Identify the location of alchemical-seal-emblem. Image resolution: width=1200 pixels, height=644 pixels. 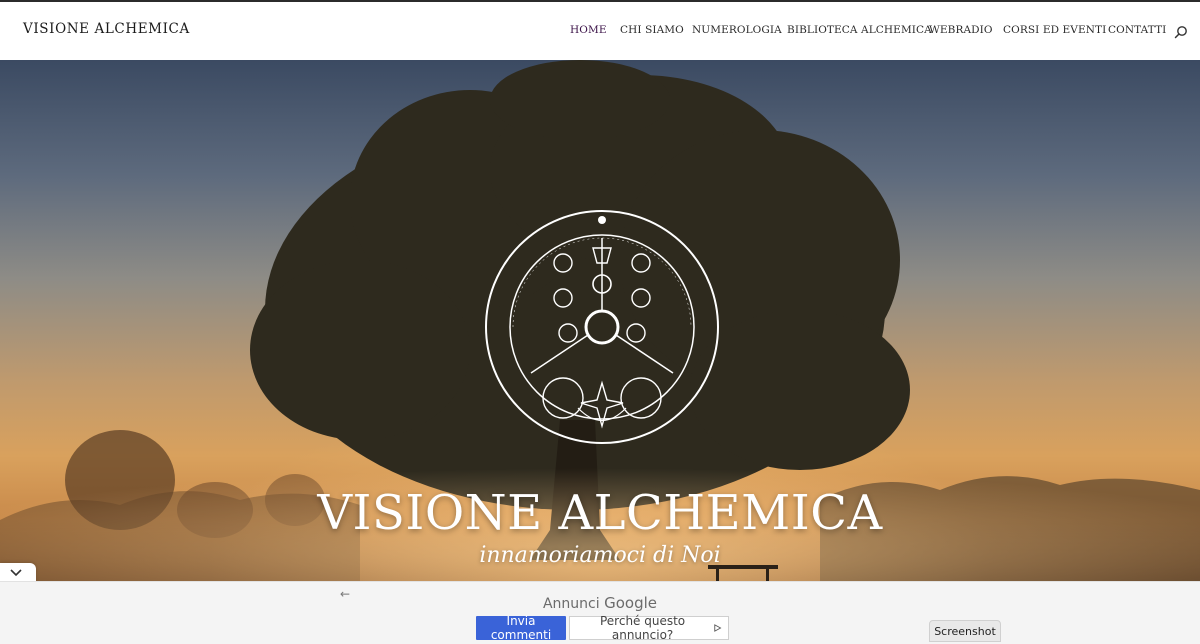
(602, 327).